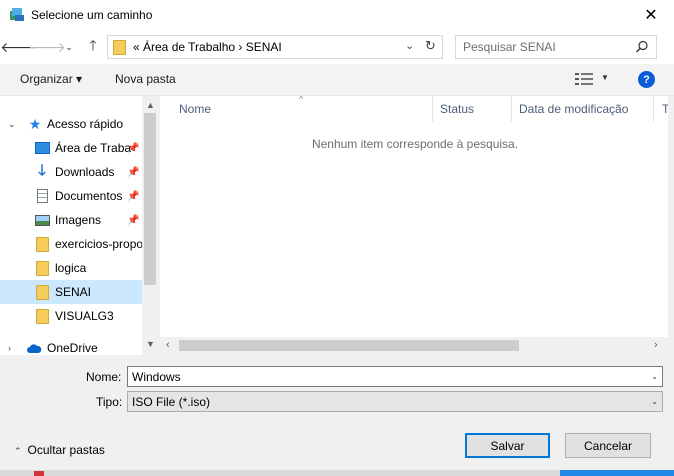 Image resolution: width=674 pixels, height=476 pixels. Describe the element at coordinates (93, 47) in the screenshot. I see `up-button: 🡑` at that location.